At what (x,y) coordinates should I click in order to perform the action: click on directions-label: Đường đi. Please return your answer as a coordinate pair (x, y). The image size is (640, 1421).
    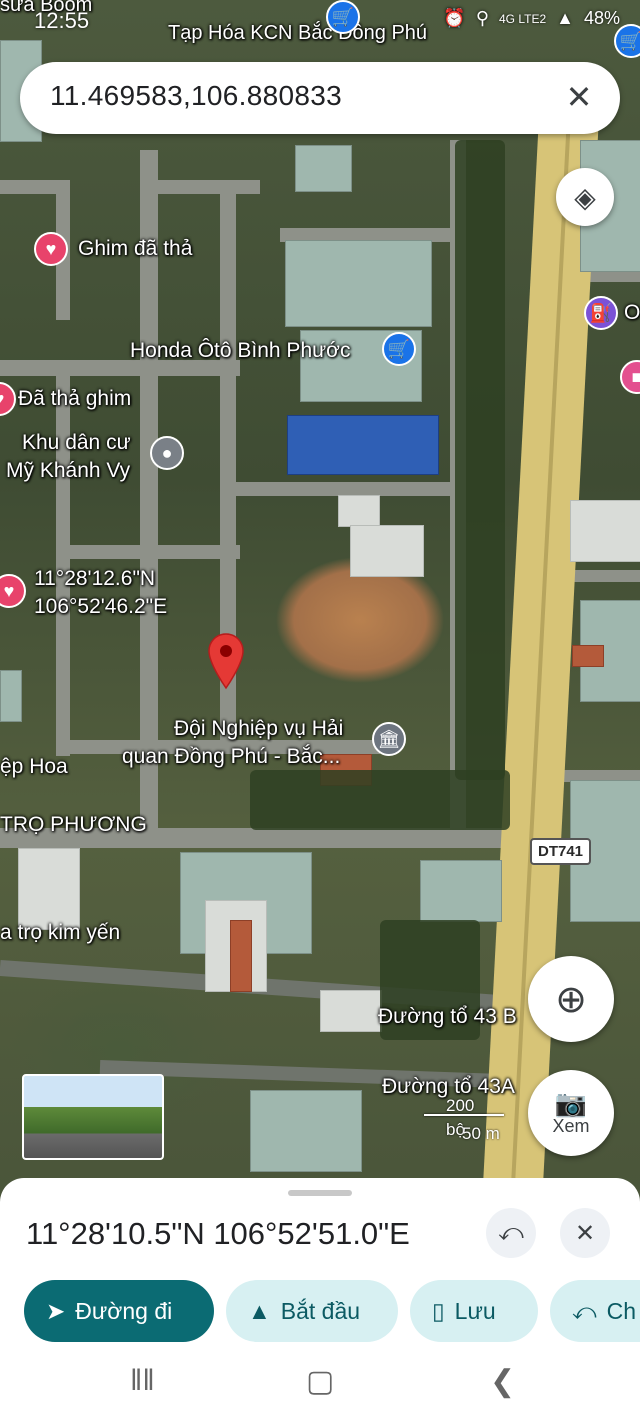
    Looking at the image, I should click on (124, 1310).